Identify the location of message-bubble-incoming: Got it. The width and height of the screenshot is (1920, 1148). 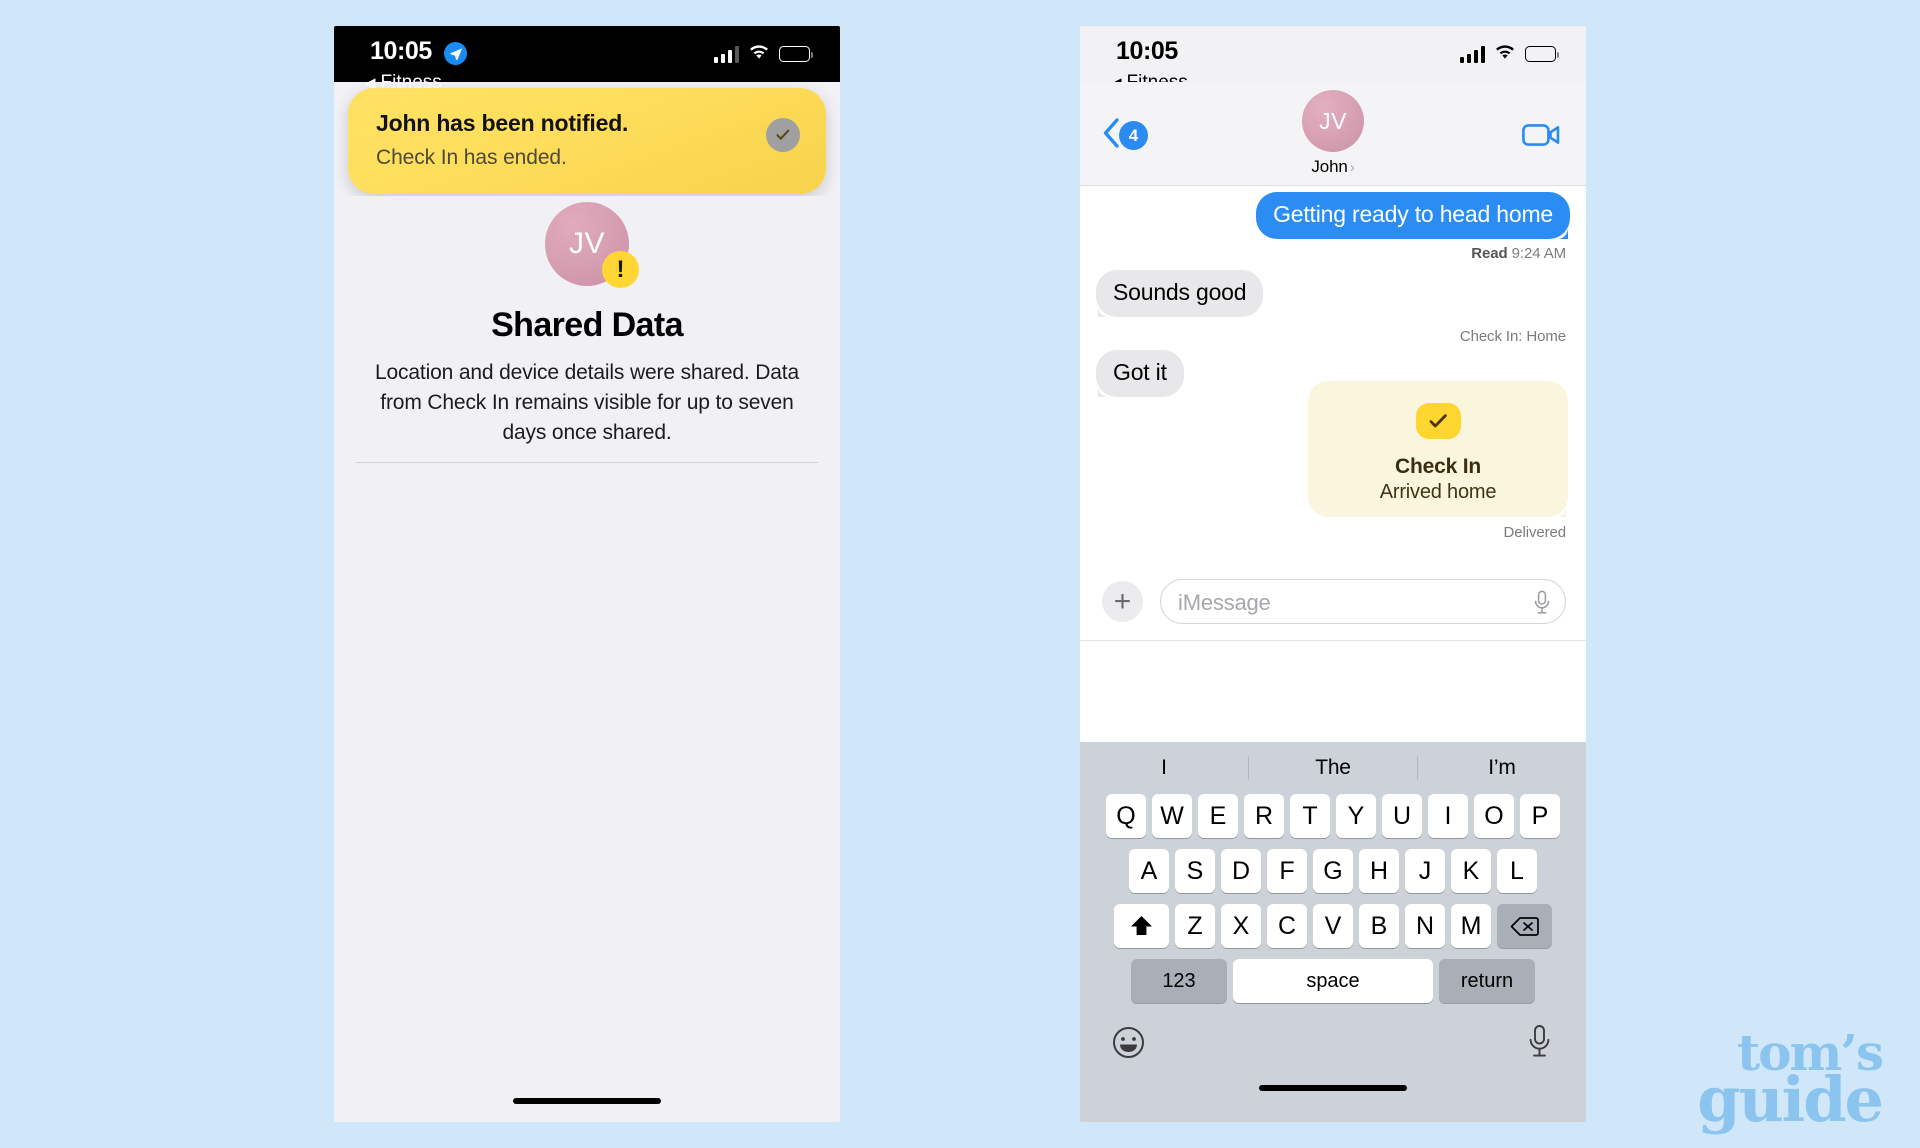
(1140, 373).